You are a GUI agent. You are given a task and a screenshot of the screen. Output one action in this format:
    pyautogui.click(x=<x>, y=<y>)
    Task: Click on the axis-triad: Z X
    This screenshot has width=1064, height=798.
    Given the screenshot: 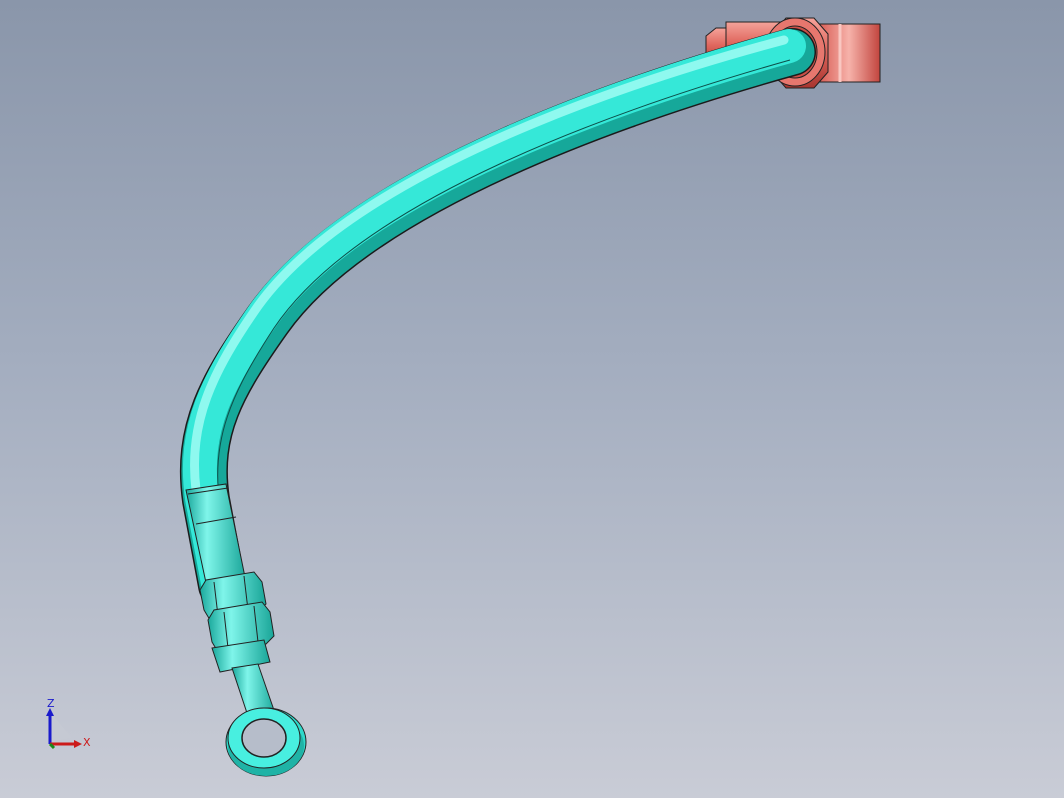 What is the action you would take?
    pyautogui.click(x=73, y=726)
    